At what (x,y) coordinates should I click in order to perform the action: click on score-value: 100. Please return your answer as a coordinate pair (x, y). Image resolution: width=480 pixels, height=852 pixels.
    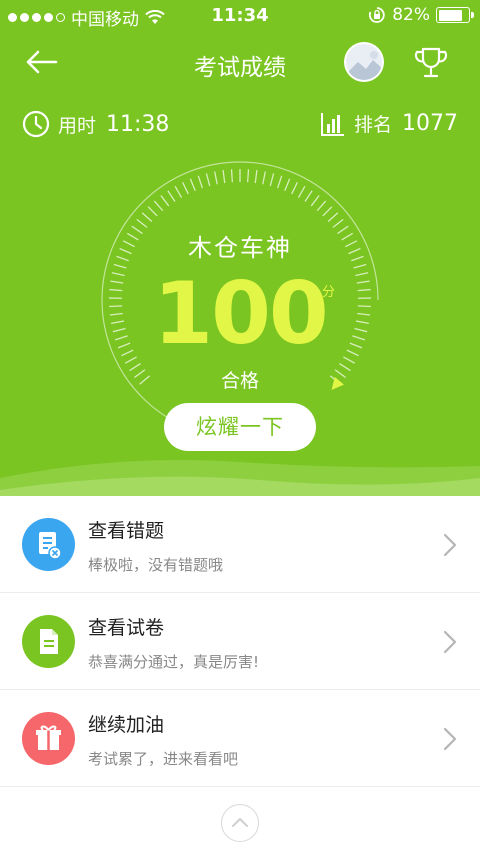
    Looking at the image, I should click on (241, 314).